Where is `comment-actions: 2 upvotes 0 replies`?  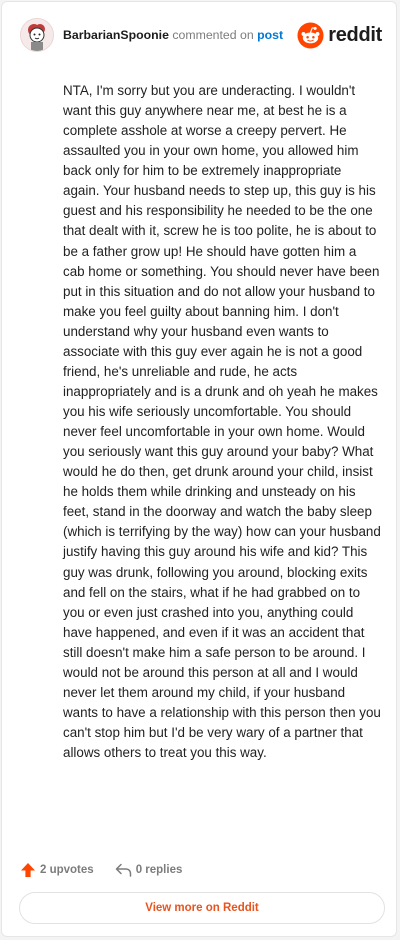 comment-actions: 2 upvotes 0 replies is located at coordinates (101, 870).